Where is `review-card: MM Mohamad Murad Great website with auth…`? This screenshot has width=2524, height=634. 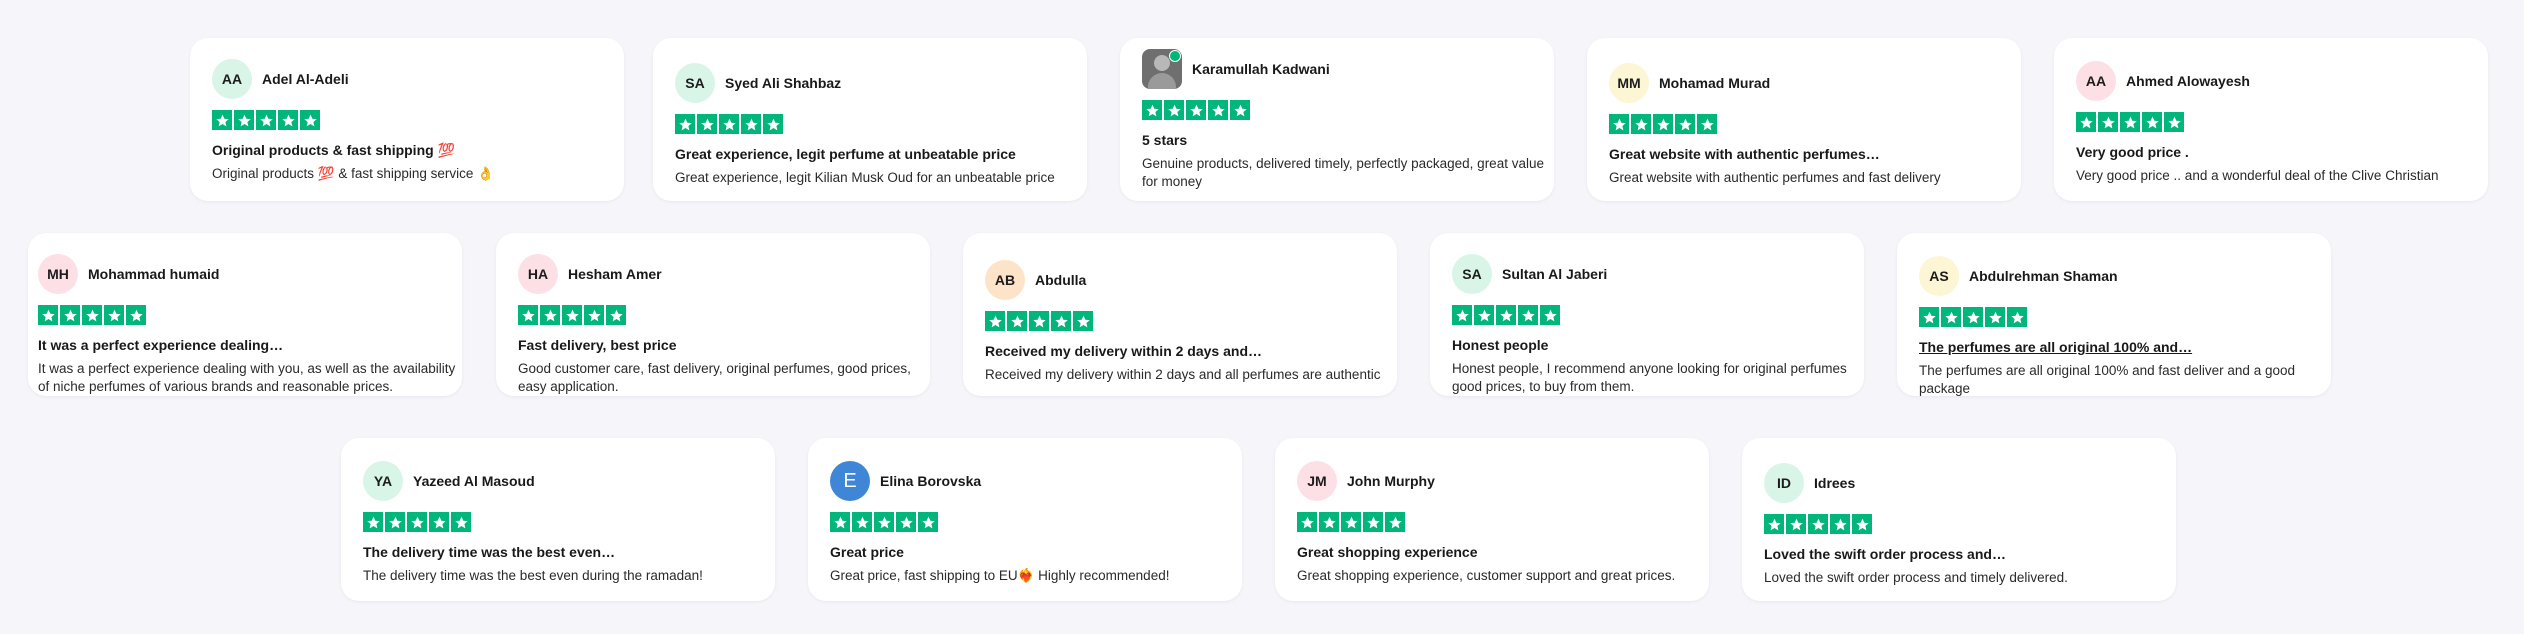 review-card: MM Mohamad Murad Great website with auth… is located at coordinates (1804, 119).